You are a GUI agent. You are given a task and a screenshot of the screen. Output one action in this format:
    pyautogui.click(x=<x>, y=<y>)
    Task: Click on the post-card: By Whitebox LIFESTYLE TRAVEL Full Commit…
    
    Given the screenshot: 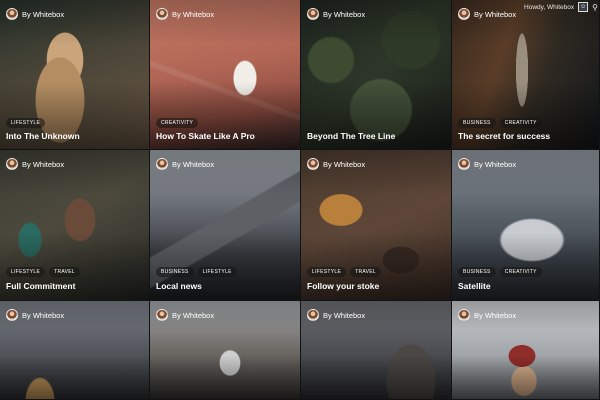 What is the action you would take?
    pyautogui.click(x=75, y=225)
    